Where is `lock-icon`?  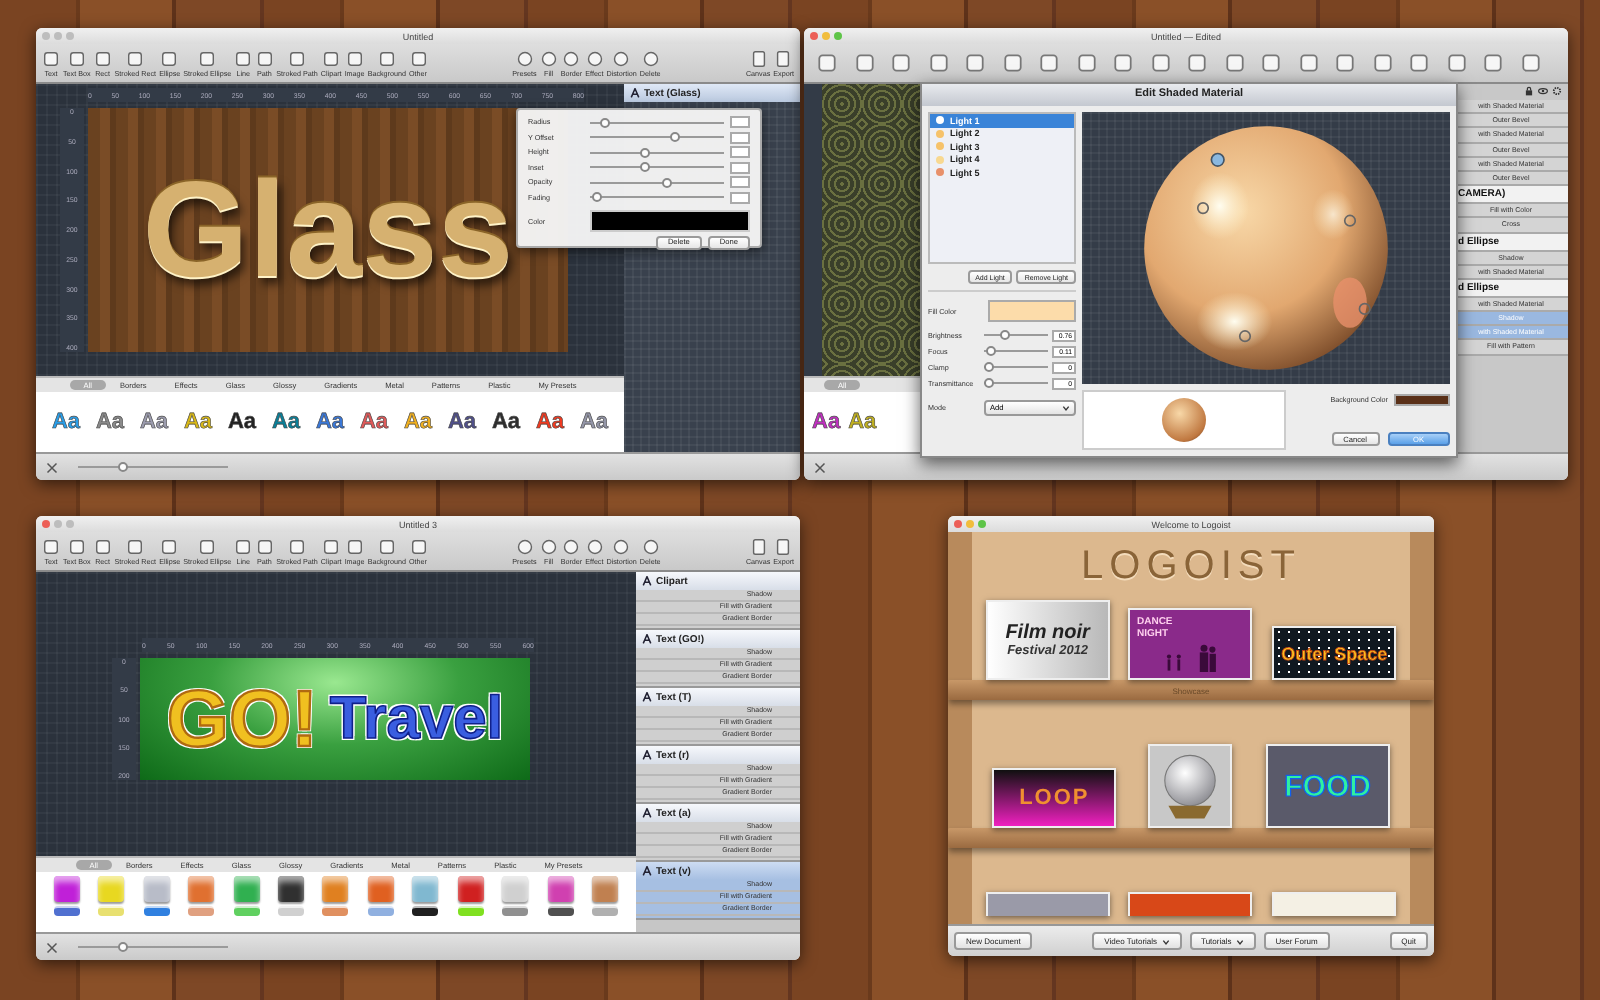
lock-icon is located at coordinates (1529, 91).